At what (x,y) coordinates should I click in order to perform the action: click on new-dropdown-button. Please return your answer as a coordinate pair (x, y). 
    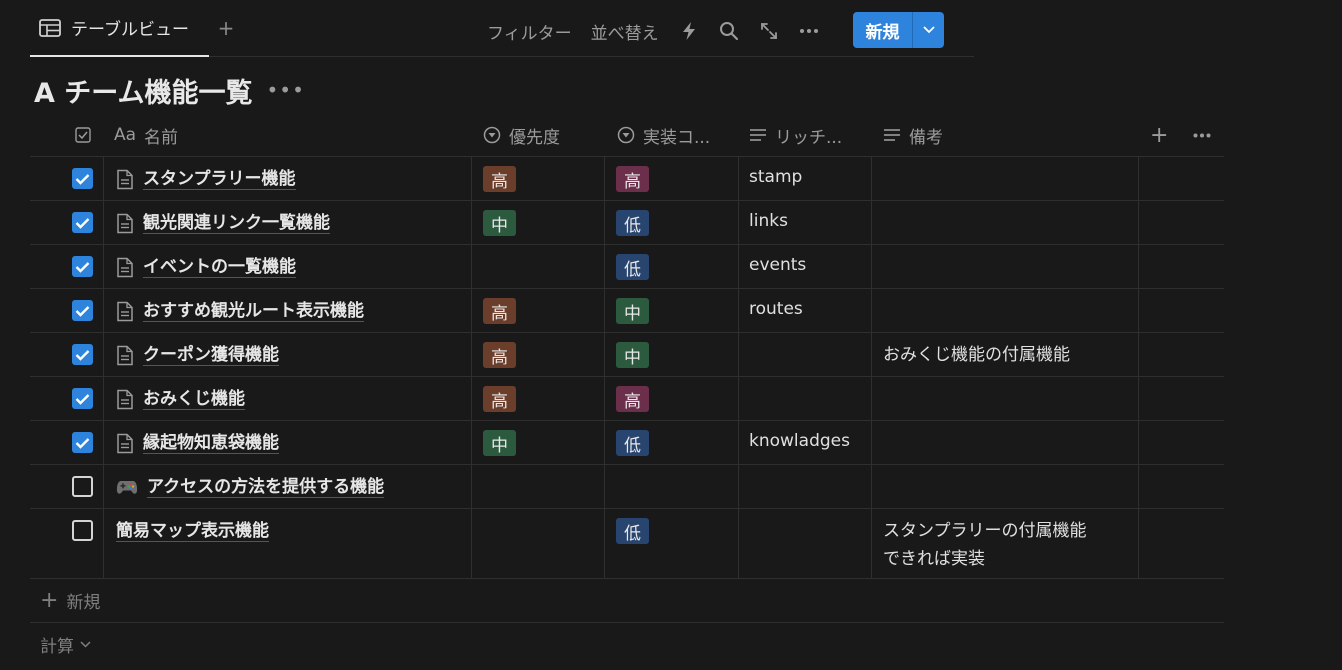
    Looking at the image, I should click on (928, 30).